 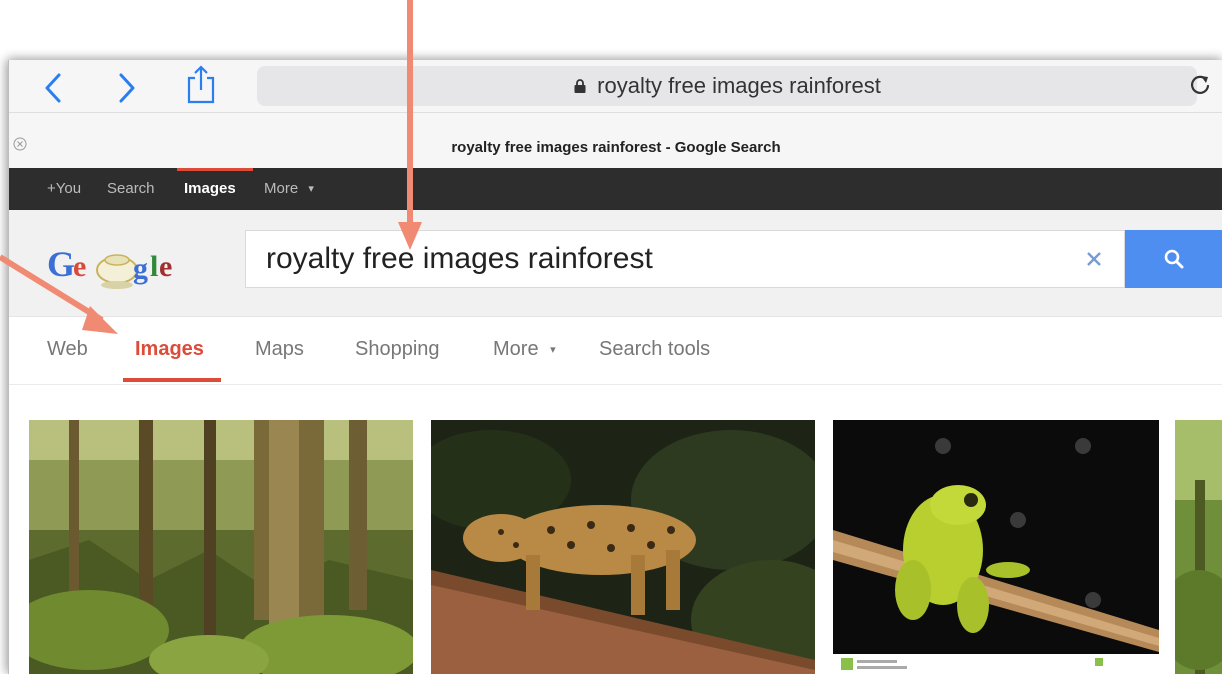 What do you see at coordinates (1198, 547) in the screenshot?
I see `image-result-forest` at bounding box center [1198, 547].